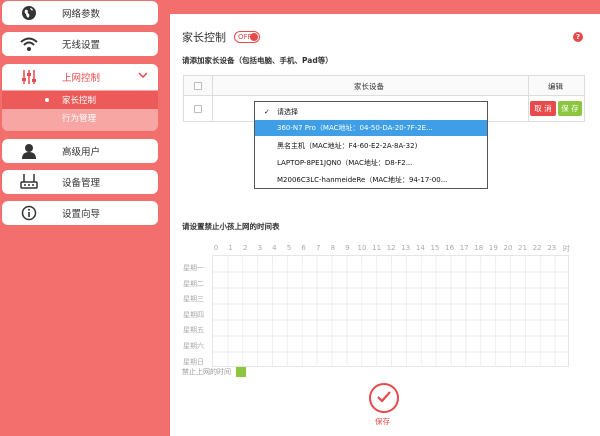 The image size is (600, 436). I want to click on hour-label: 2, so click(245, 248).